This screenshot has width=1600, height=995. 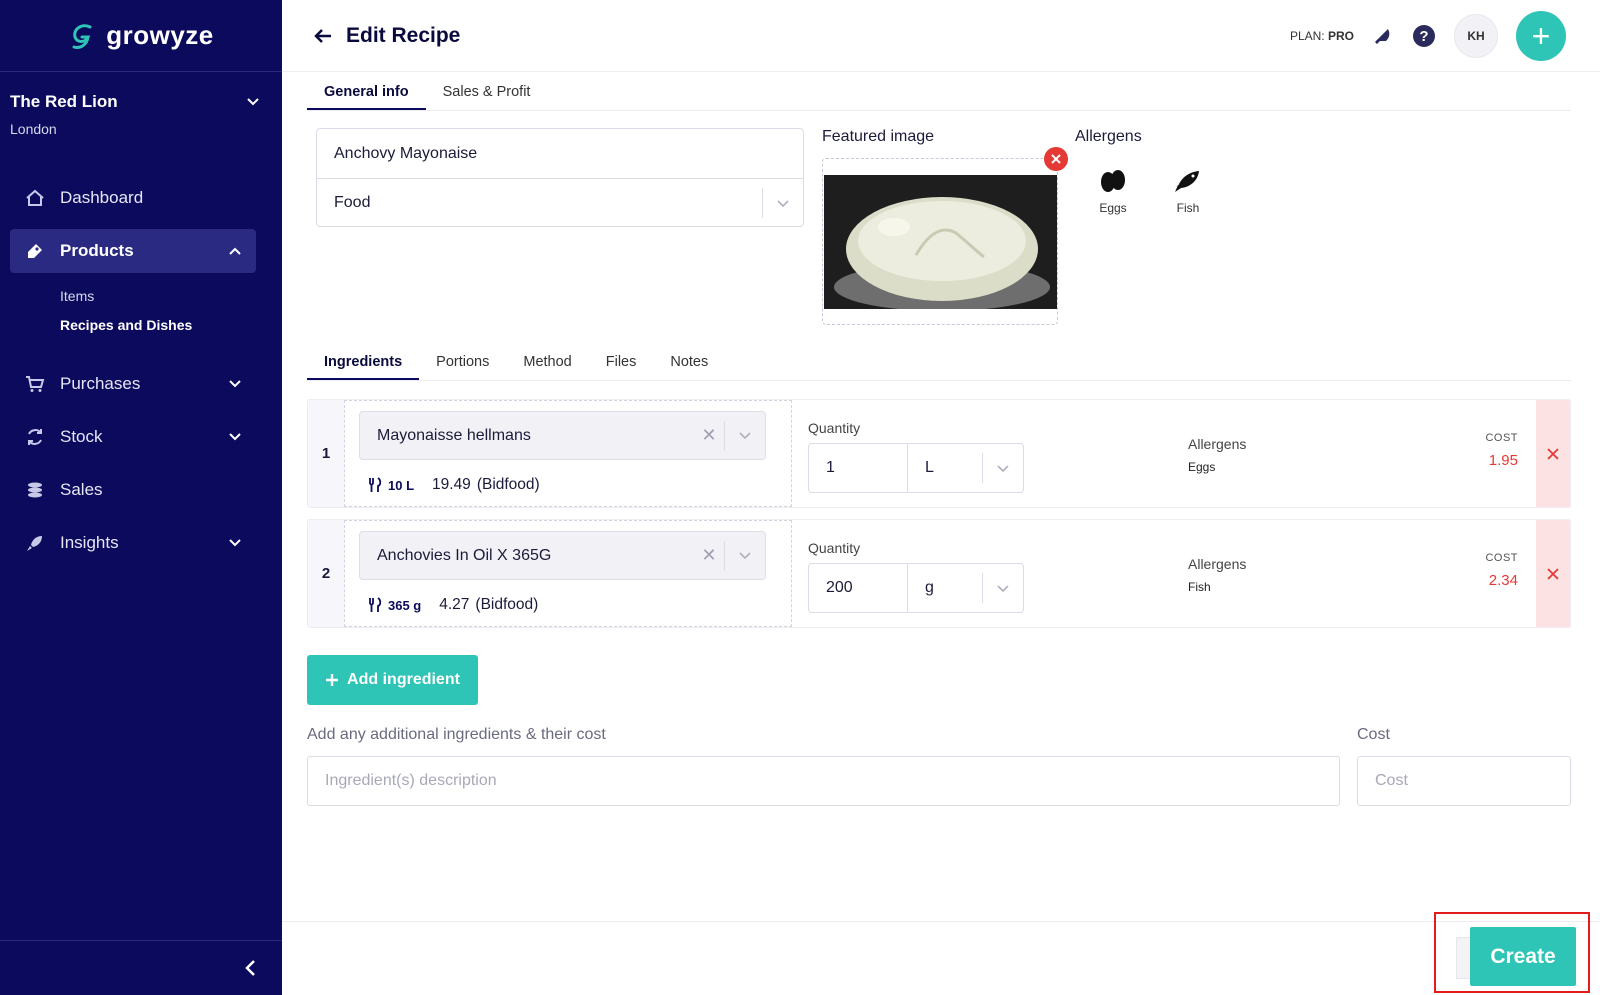 I want to click on ingredient-allergens: Allergens Fish, so click(x=1217, y=575).